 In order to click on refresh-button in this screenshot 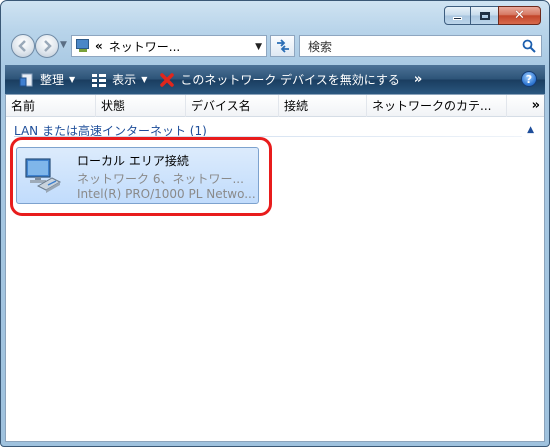, I will do `click(282, 46)`.